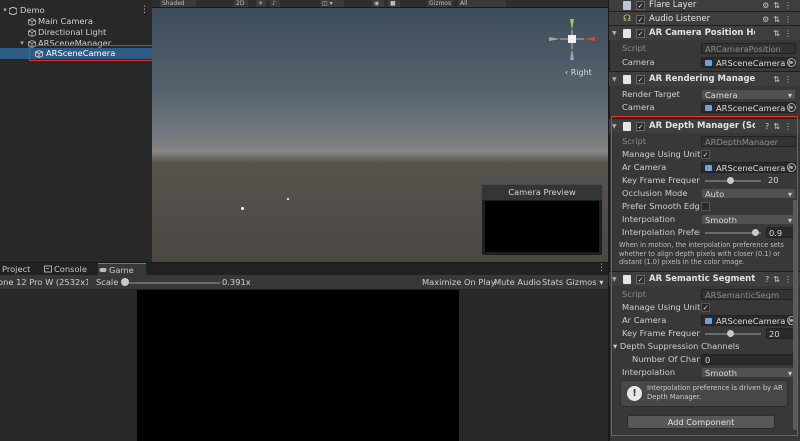 This screenshot has height=441, width=800. Describe the element at coordinates (394, 3) in the screenshot. I see `camera-settings-icon: ■` at that location.